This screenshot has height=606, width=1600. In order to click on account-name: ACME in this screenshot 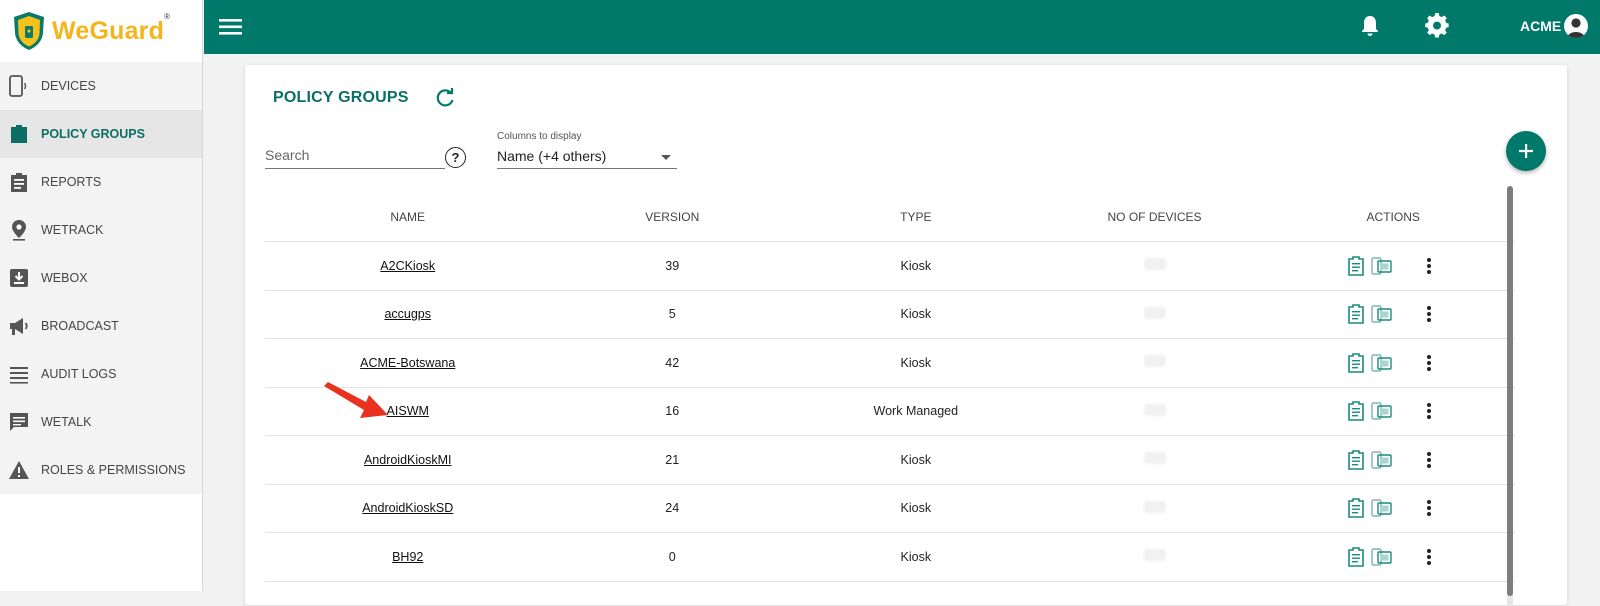, I will do `click(1541, 26)`.